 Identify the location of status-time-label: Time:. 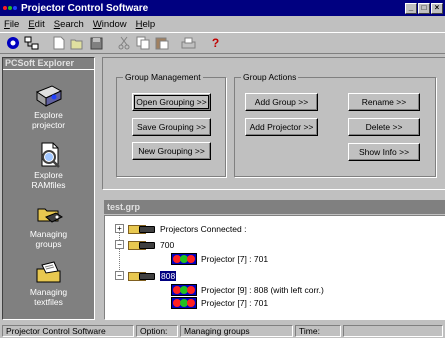
(318, 331).